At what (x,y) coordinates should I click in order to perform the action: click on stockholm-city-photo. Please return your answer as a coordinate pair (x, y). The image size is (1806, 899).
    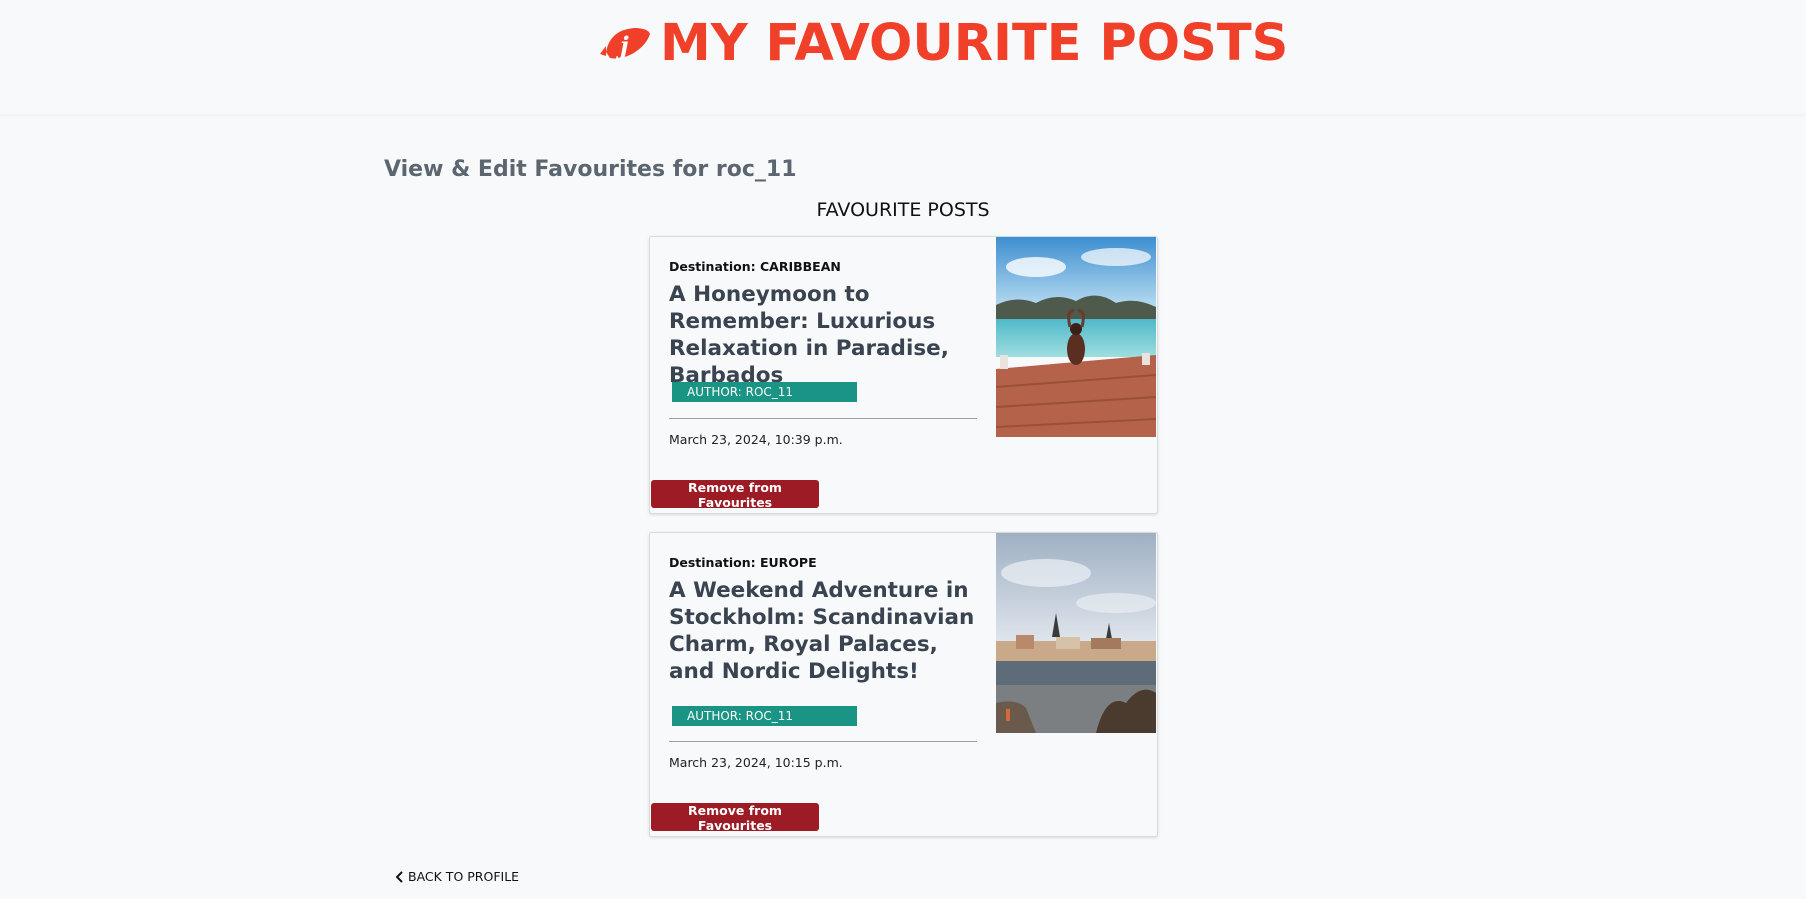
    Looking at the image, I should click on (1076, 633).